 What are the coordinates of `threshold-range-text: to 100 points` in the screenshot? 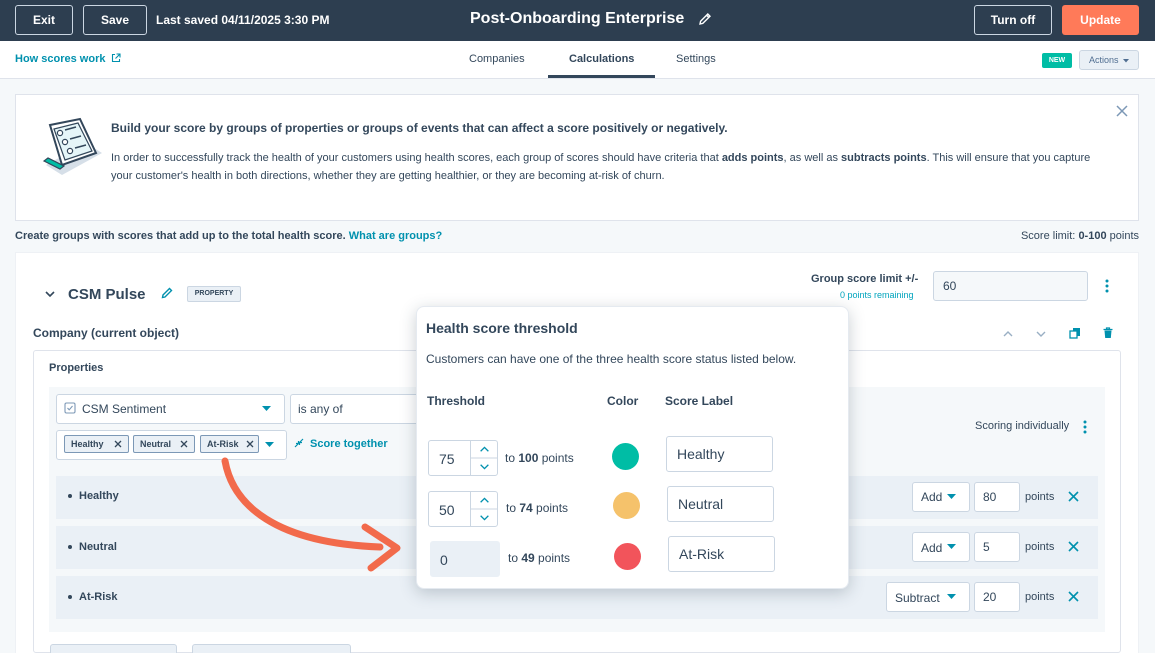 It's located at (539, 458).